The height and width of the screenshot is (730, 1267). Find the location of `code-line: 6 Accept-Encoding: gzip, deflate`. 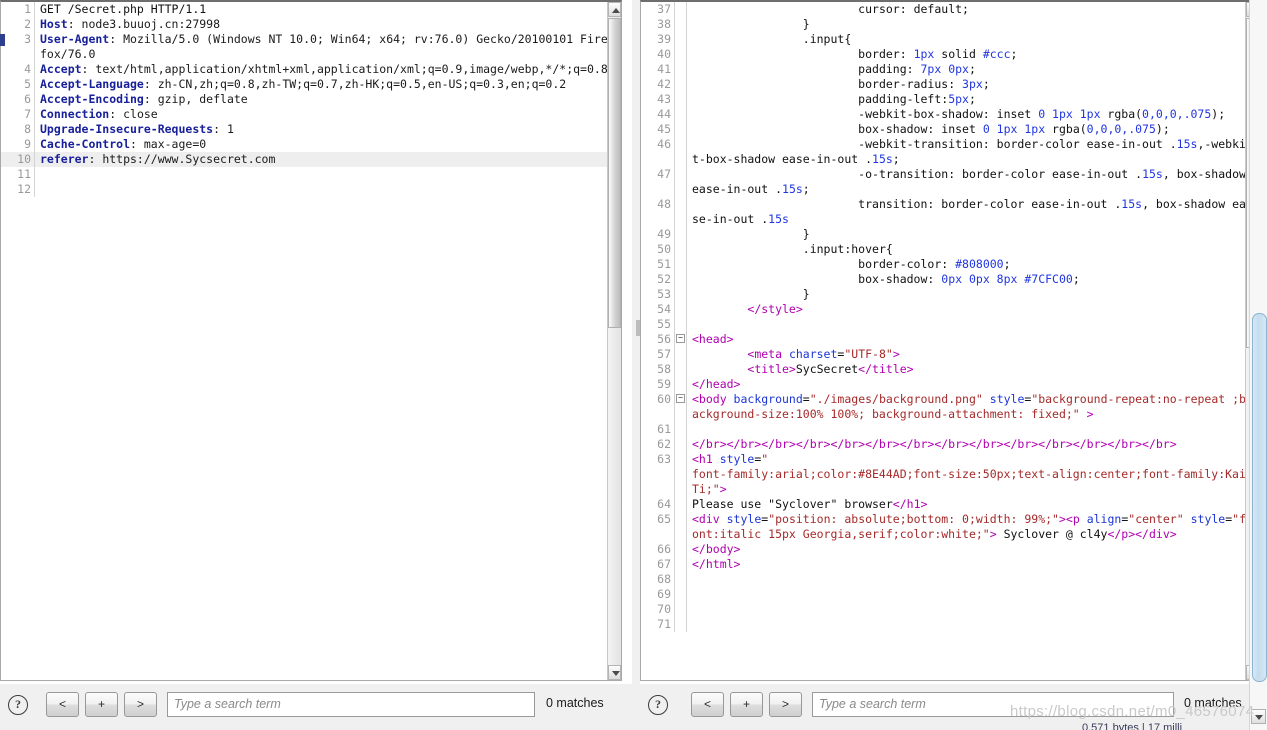

code-line: 6 Accept-Encoding: gzip, deflate is located at coordinates (304, 99).